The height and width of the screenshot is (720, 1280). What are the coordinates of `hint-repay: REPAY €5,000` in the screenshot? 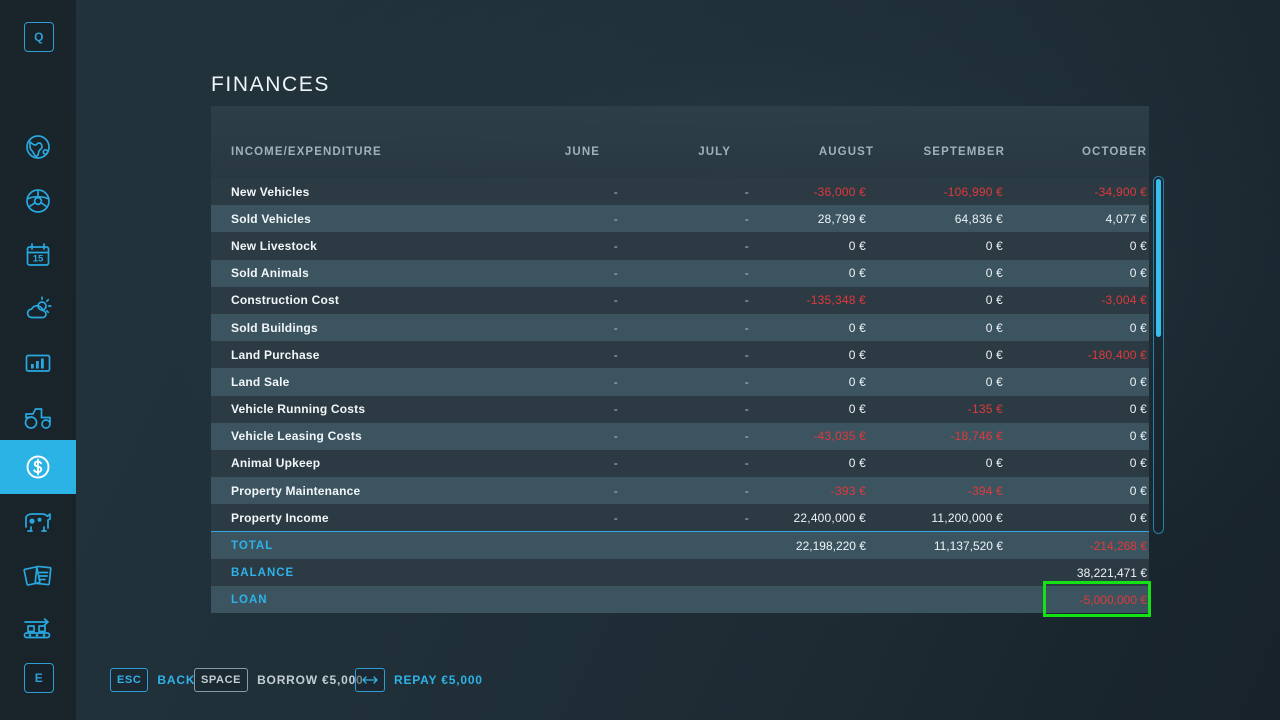 It's located at (419, 680).